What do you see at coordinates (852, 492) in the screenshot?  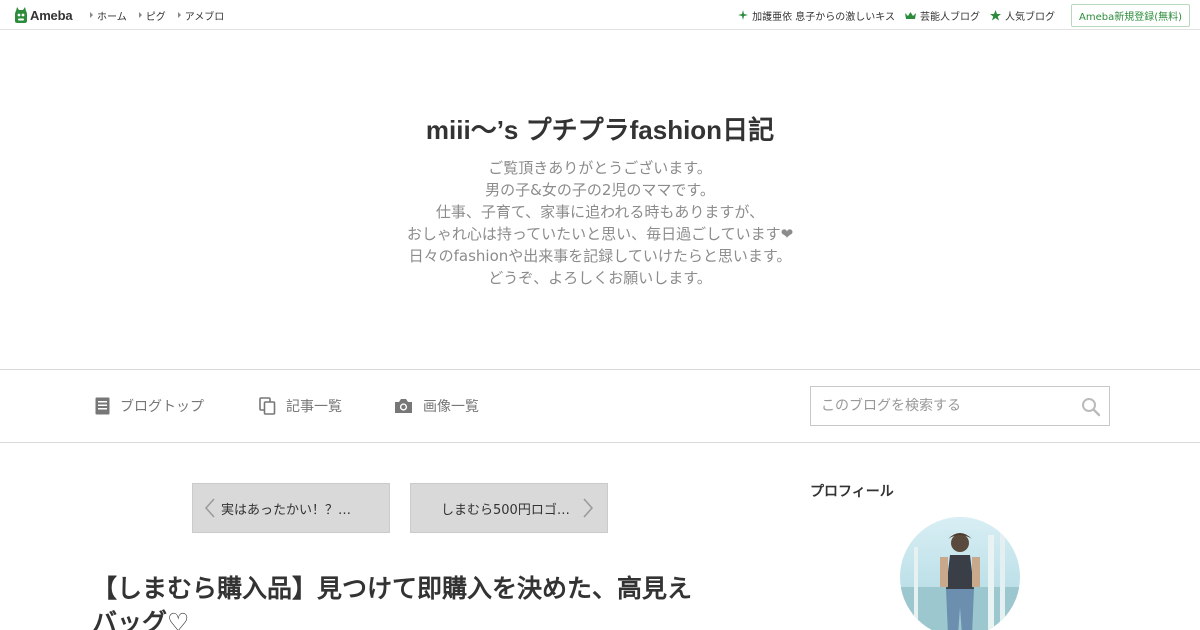 I see `profile-heading: プロフィール` at bounding box center [852, 492].